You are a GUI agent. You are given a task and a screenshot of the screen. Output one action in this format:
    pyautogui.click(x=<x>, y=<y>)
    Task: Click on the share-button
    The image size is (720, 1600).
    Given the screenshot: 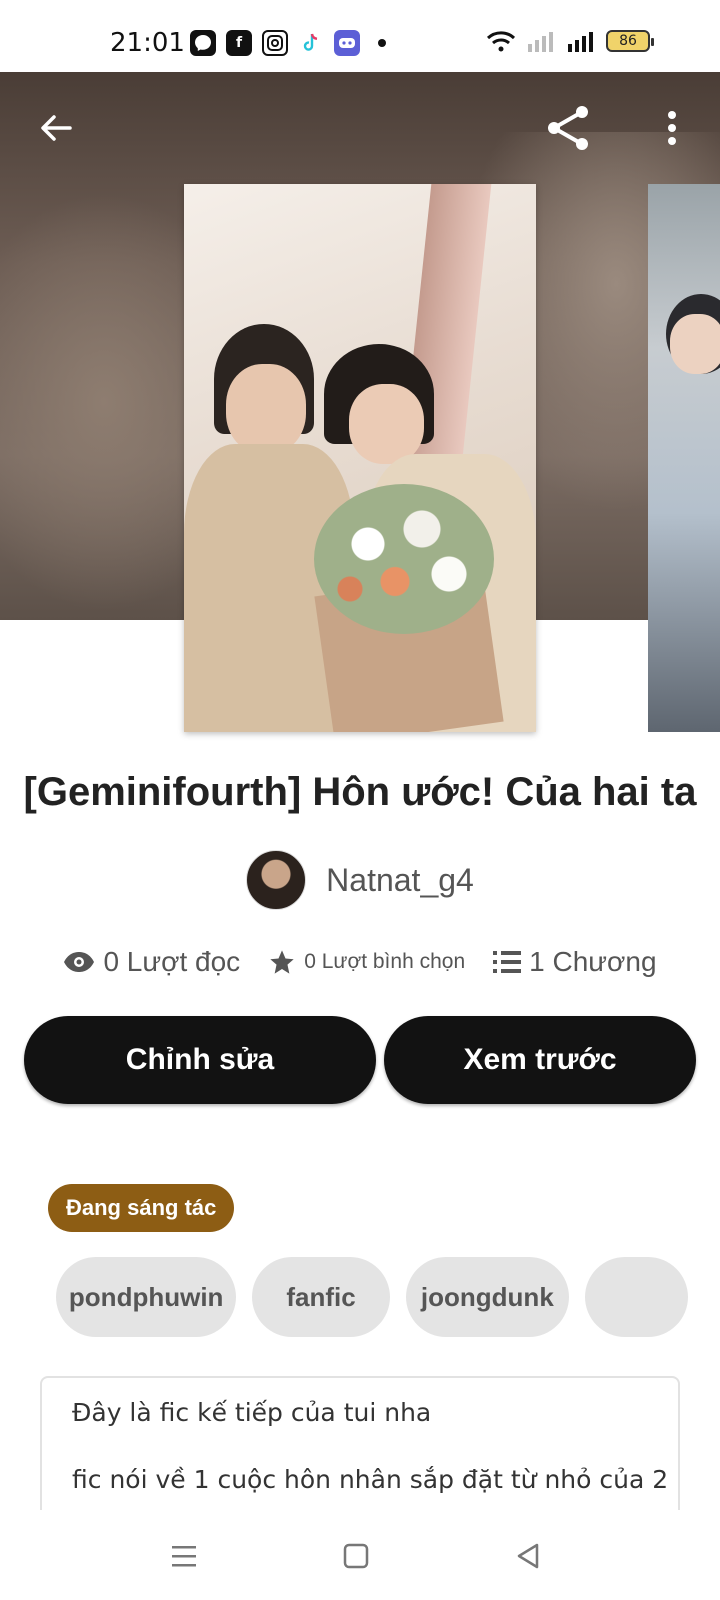 What is the action you would take?
    pyautogui.click(x=568, y=128)
    